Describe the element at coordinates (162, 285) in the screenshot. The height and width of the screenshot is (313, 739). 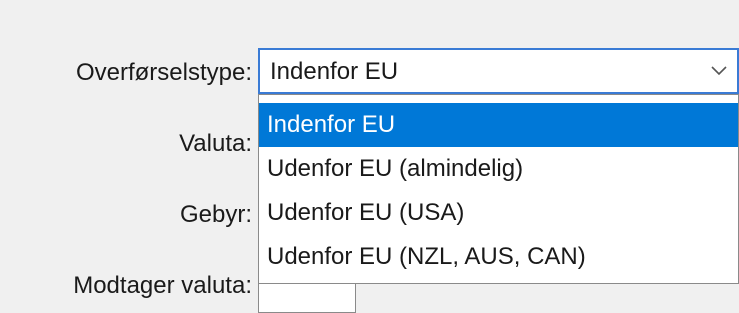
I see `receiver-currency-label: Modtager valuta:` at that location.